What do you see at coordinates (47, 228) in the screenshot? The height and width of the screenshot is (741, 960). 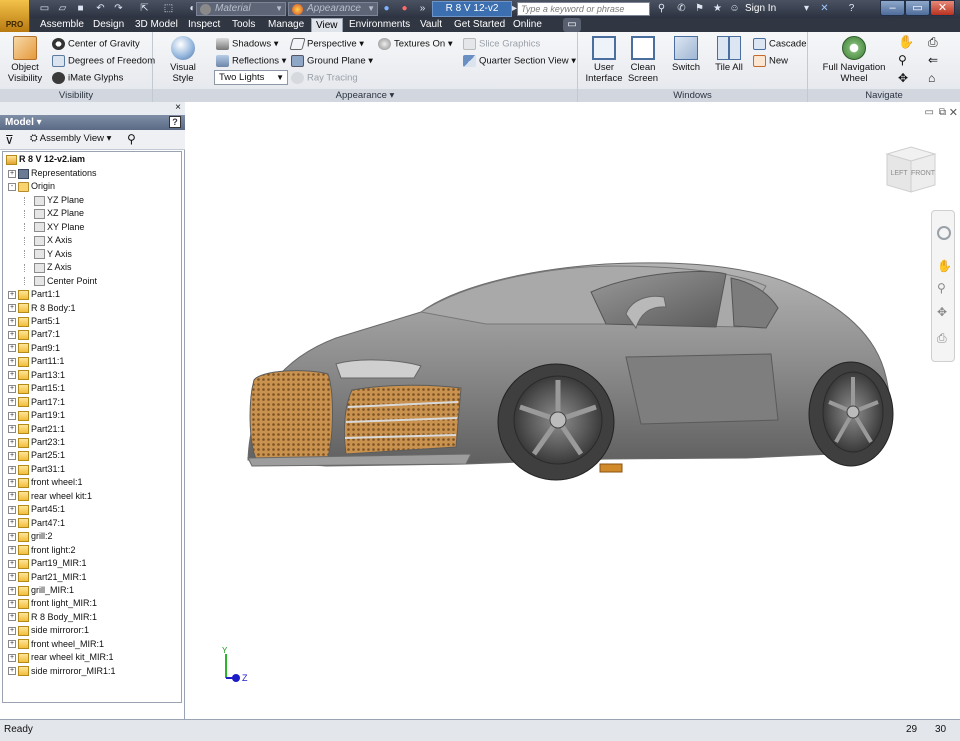 I see `tree-item: XY Plane` at bounding box center [47, 228].